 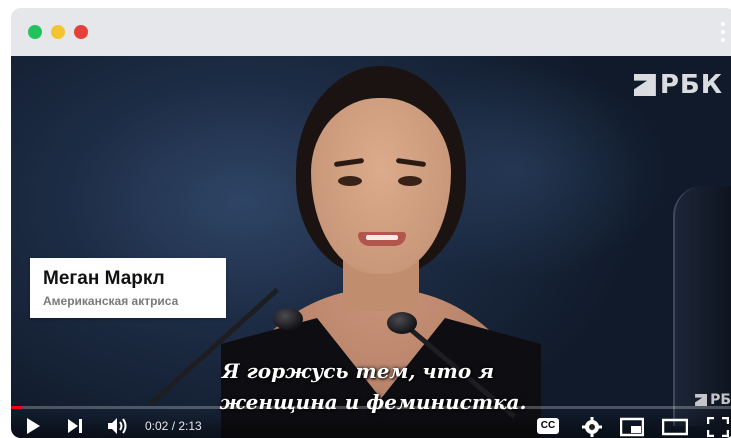 What do you see at coordinates (104, 278) in the screenshot?
I see `speaker-name: Меган Маркл` at bounding box center [104, 278].